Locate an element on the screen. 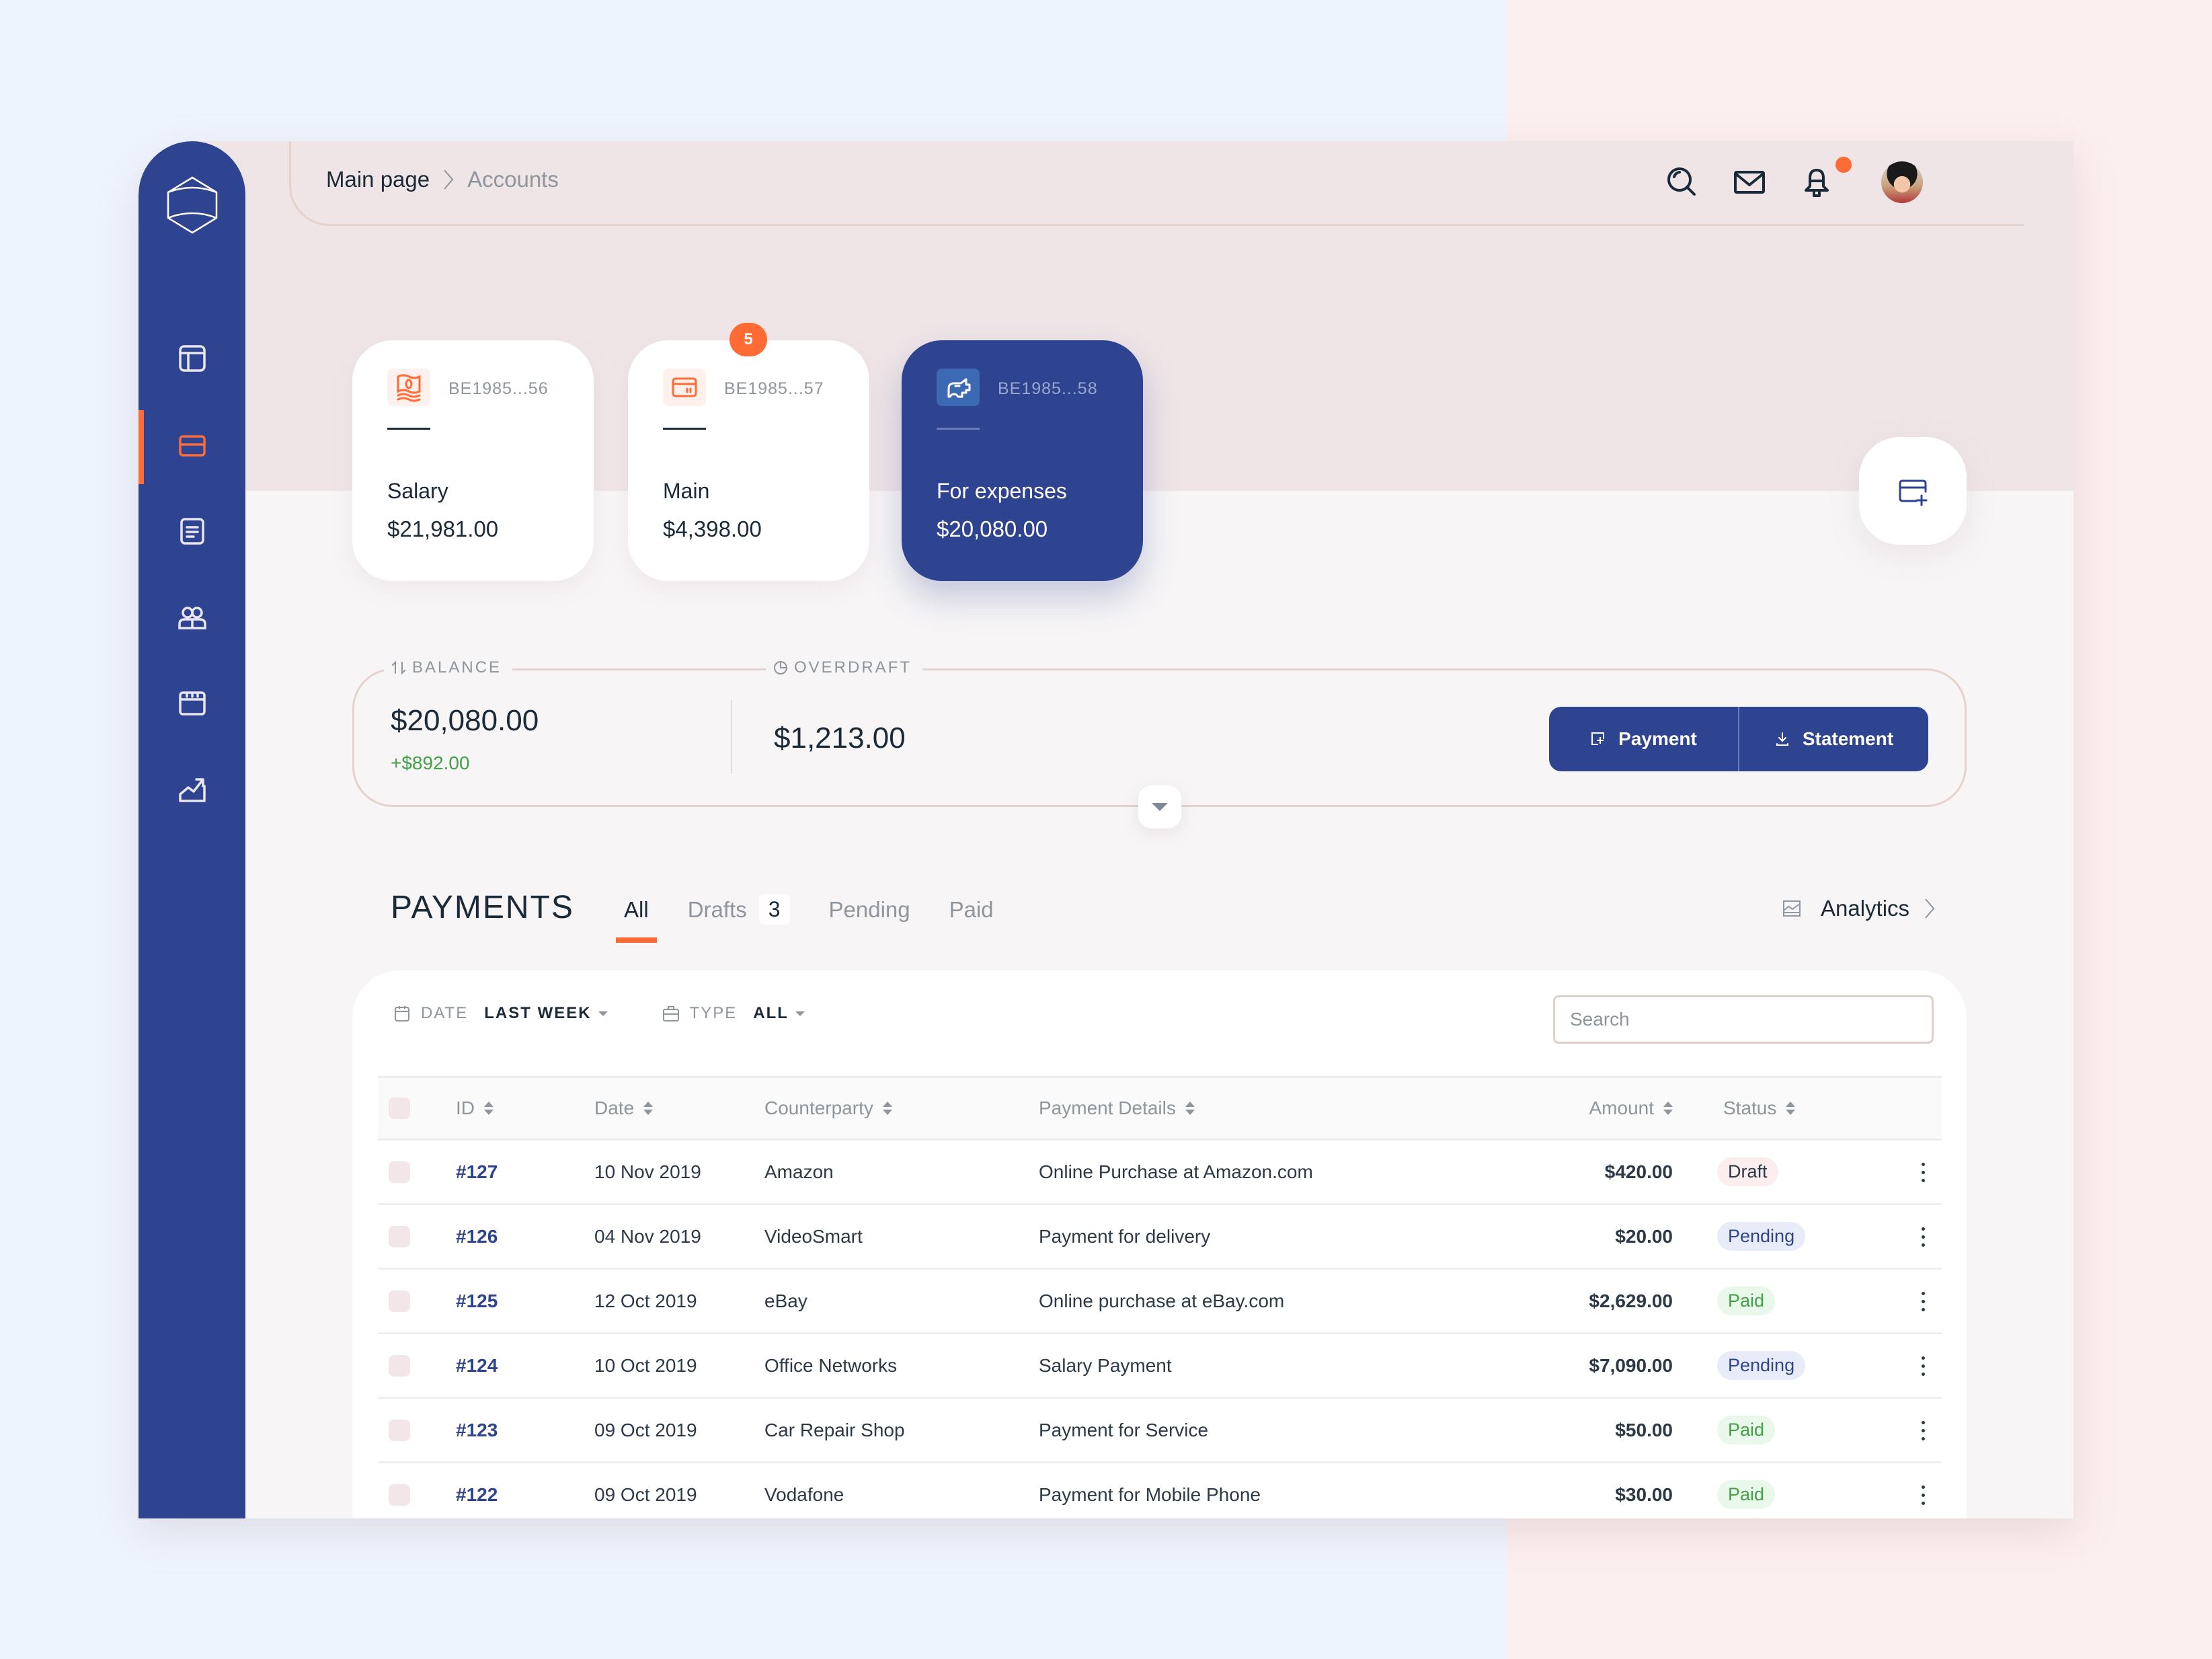 The image size is (2212, 1659). new-payment-icon is located at coordinates (1598, 738).